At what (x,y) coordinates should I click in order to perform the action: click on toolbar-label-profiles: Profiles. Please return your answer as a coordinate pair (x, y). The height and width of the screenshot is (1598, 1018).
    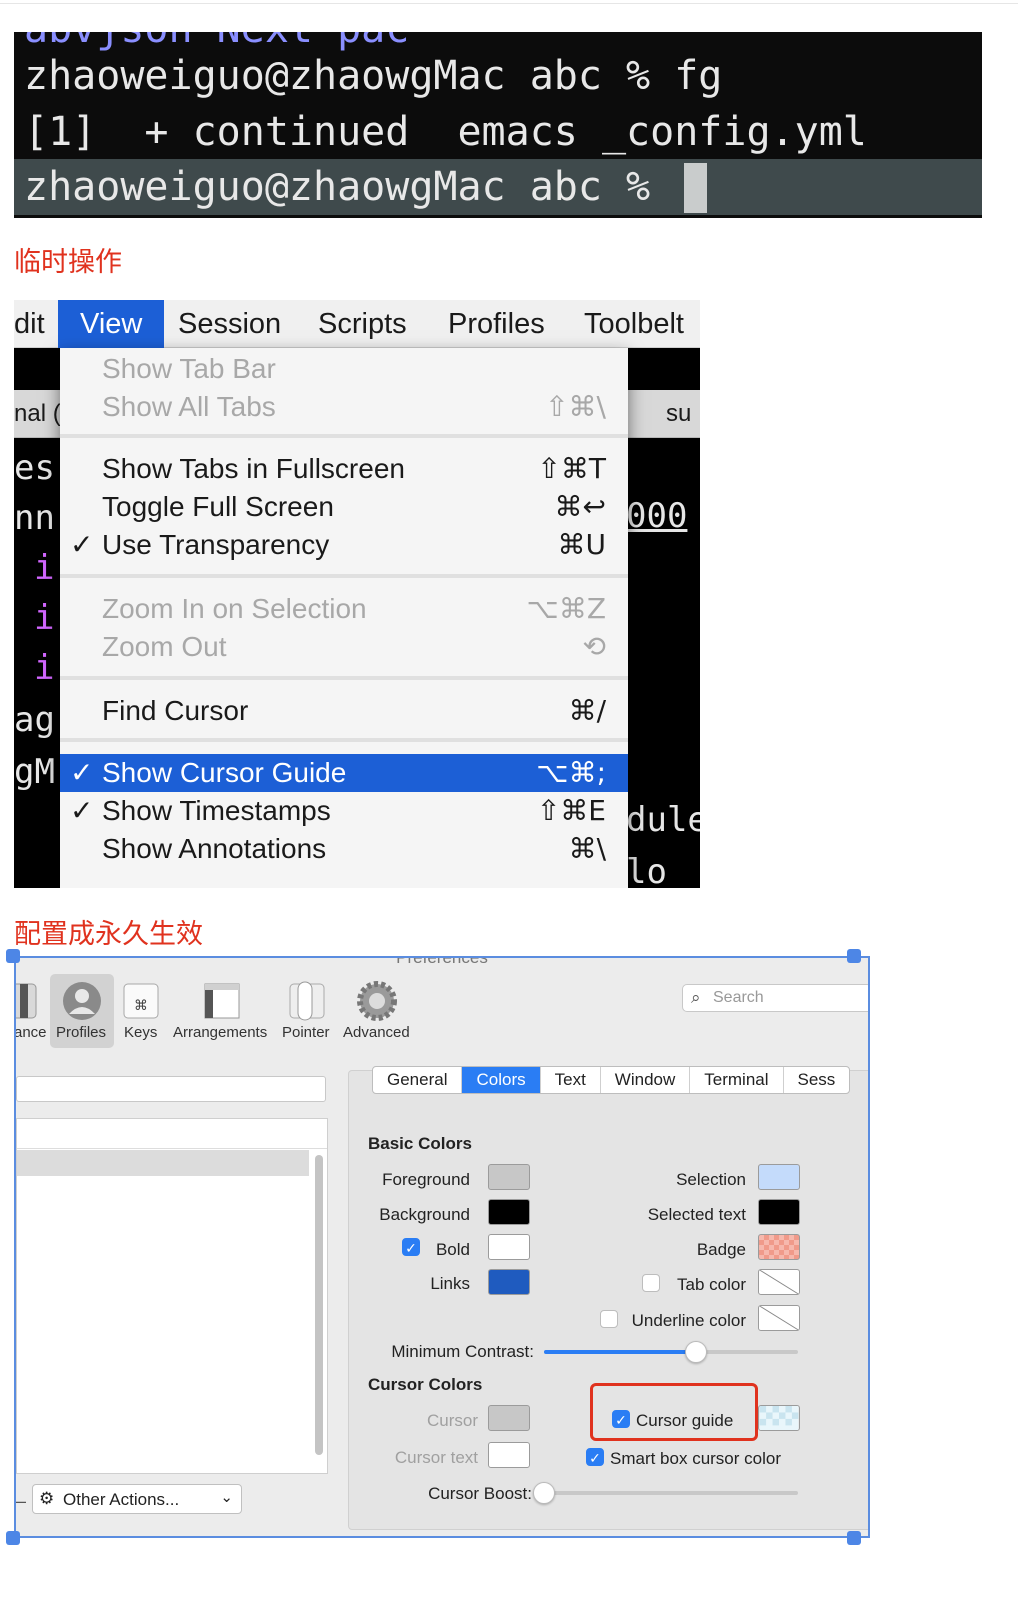
    Looking at the image, I should click on (81, 1032).